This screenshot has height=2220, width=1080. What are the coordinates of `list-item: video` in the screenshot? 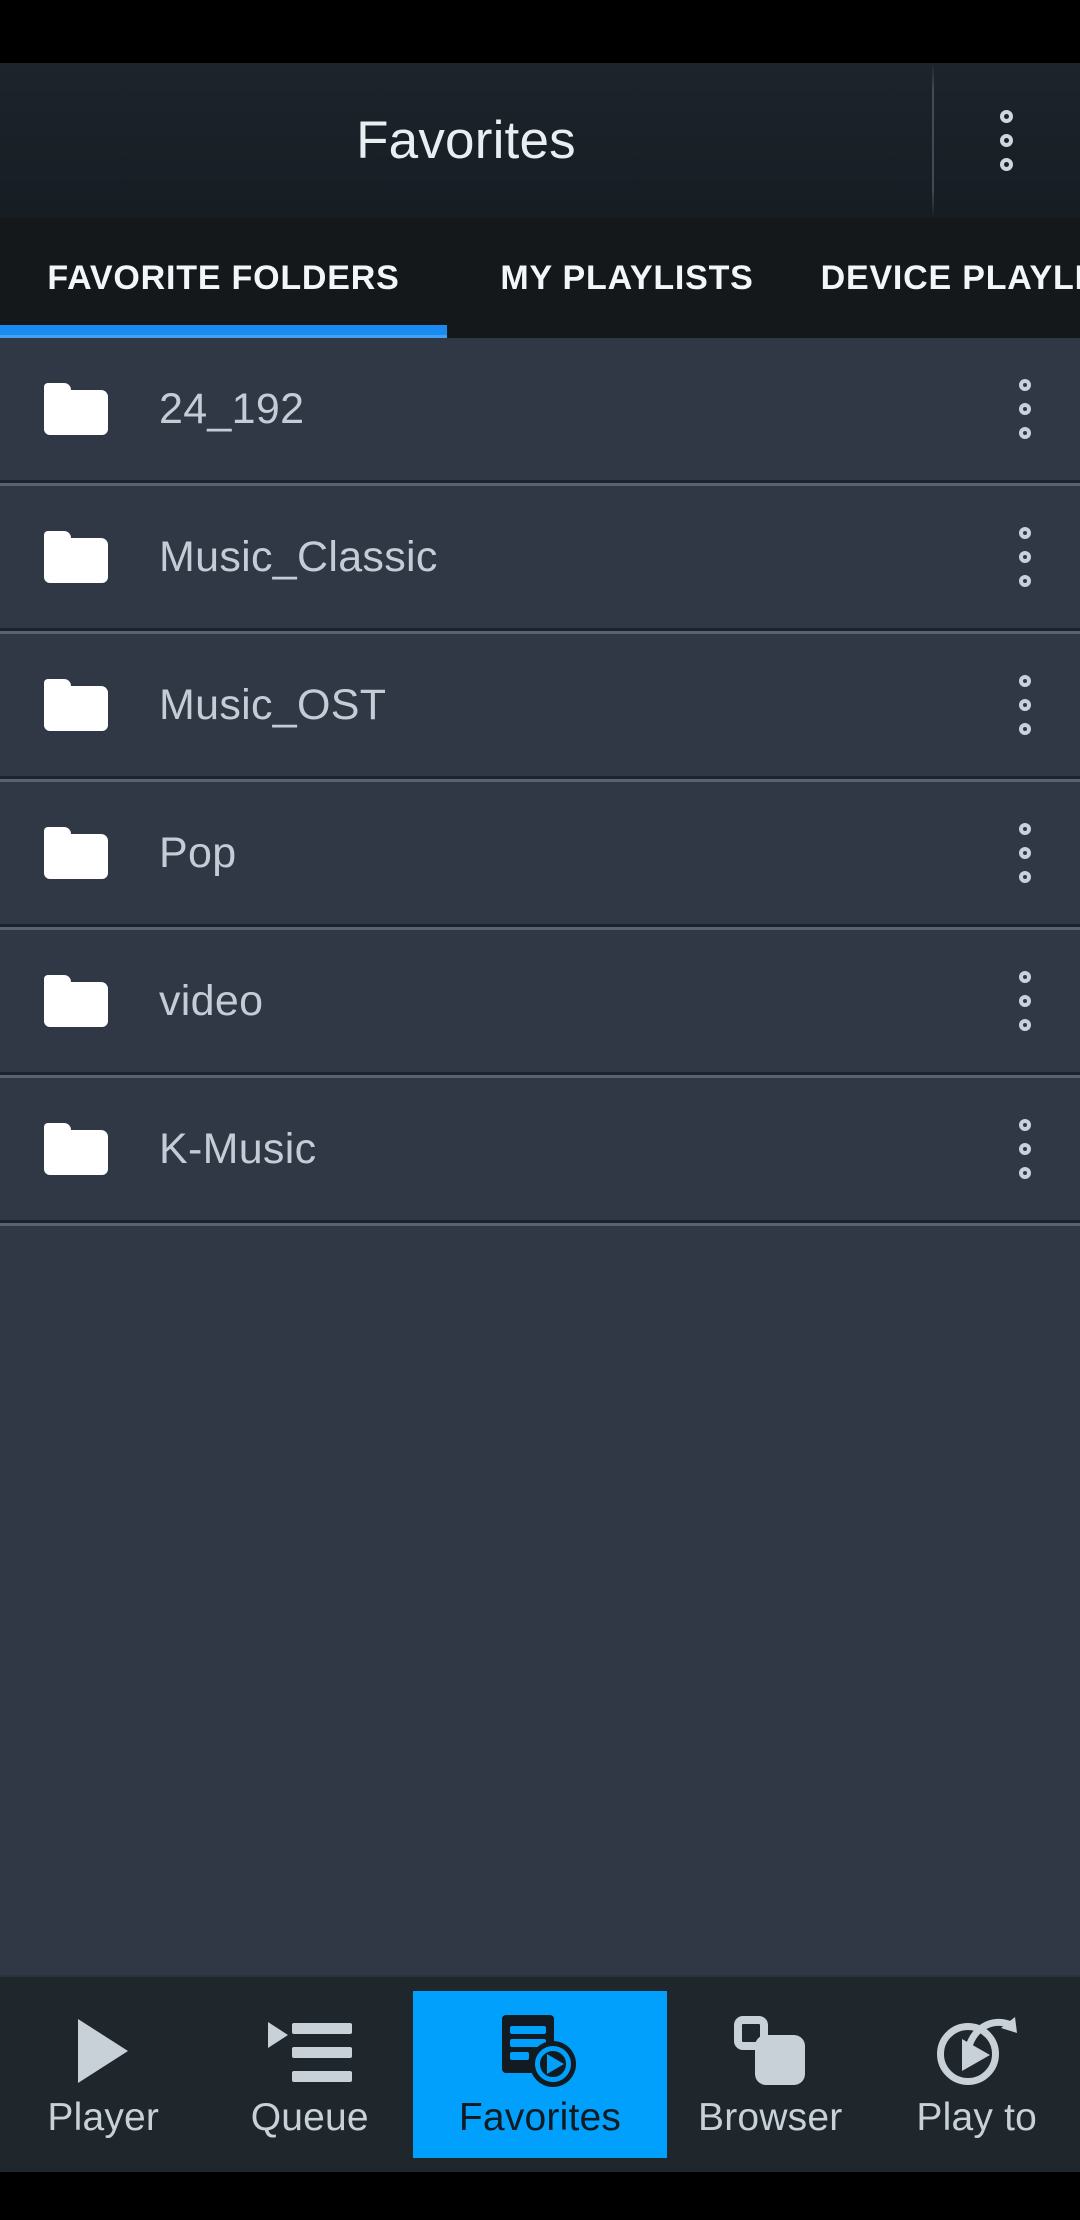 It's located at (540, 1001).